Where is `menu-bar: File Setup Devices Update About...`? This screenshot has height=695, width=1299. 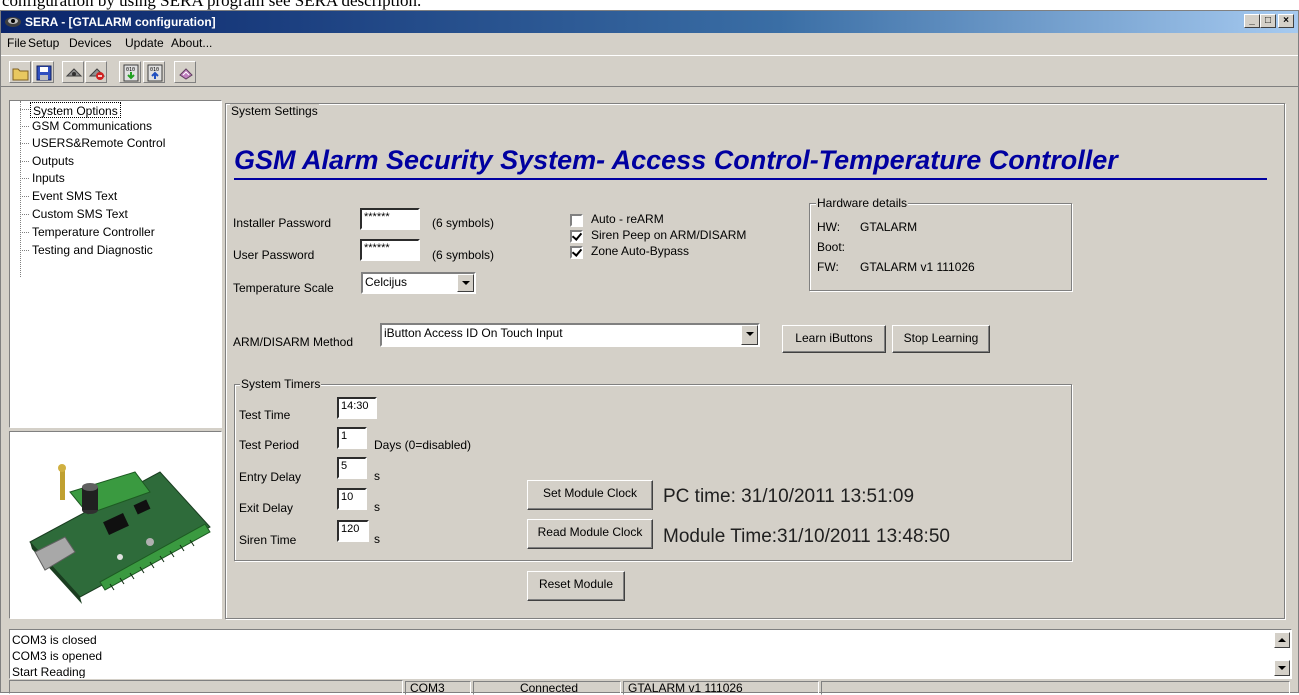
menu-bar: File Setup Devices Update About... is located at coordinates (649, 43).